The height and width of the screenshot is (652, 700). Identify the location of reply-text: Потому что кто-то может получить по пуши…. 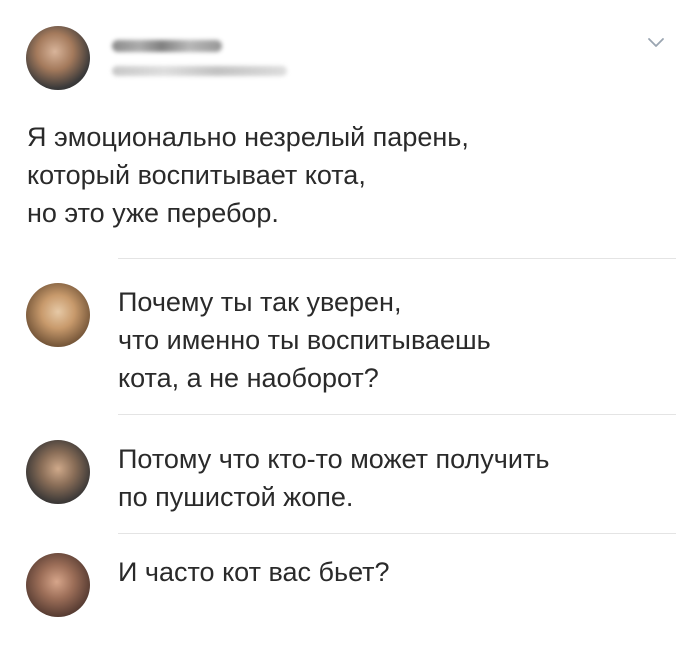
(334, 478).